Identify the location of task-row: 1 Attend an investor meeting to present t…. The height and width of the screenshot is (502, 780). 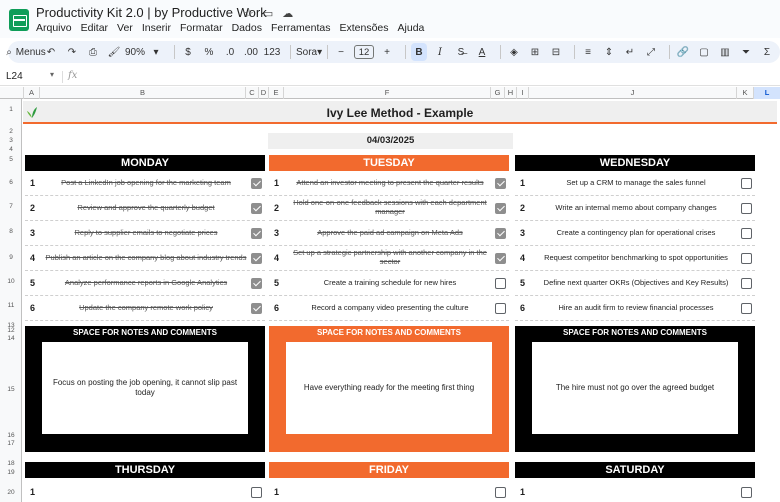
(389, 183).